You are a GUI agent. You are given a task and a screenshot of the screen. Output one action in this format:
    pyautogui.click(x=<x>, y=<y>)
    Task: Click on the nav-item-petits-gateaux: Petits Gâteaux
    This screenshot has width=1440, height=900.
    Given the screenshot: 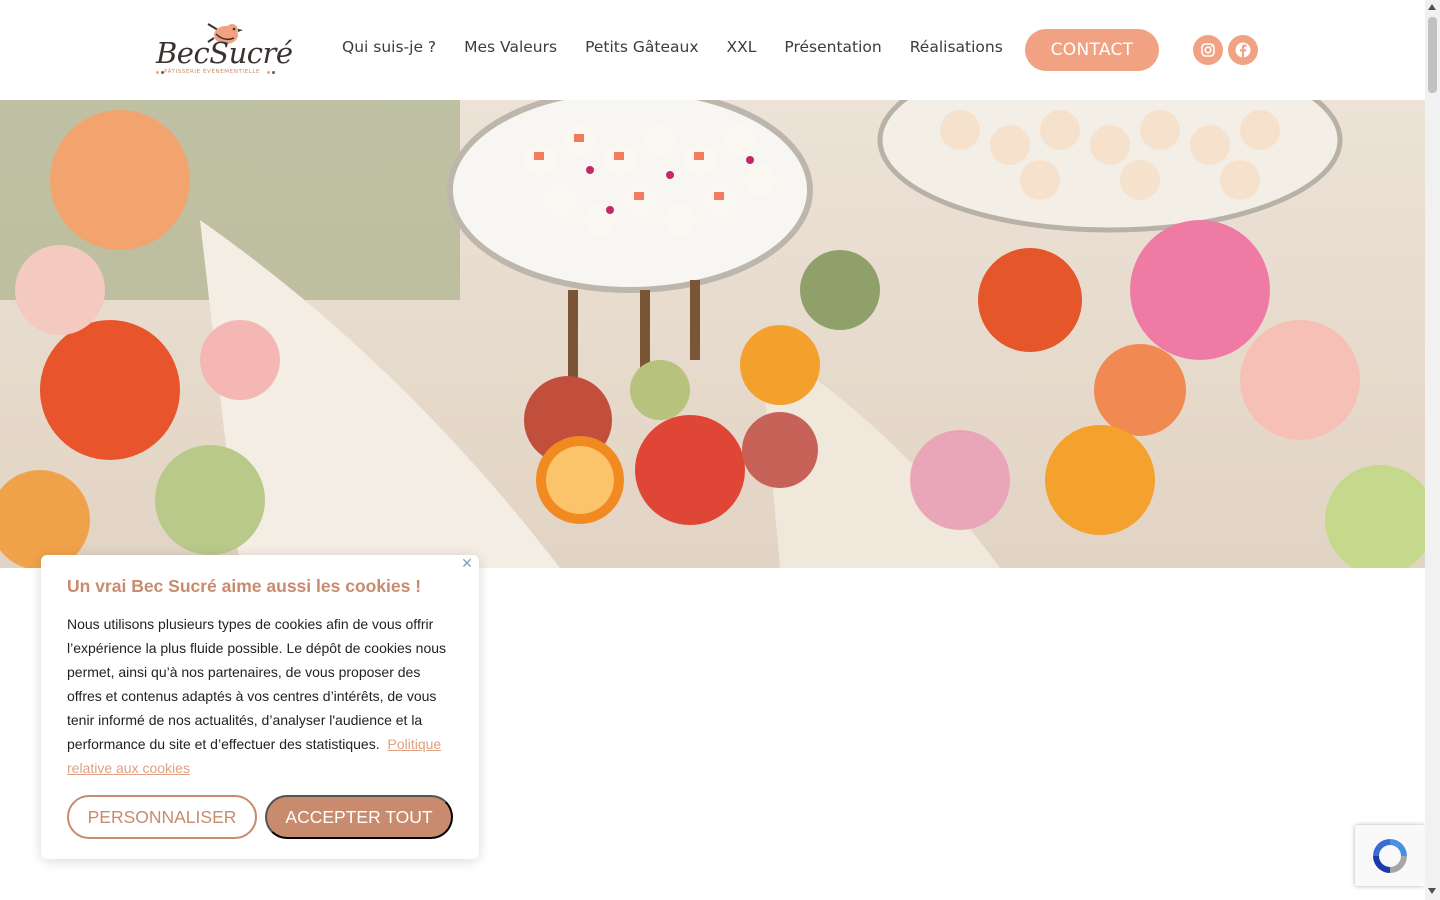 What is the action you would take?
    pyautogui.click(x=641, y=47)
    